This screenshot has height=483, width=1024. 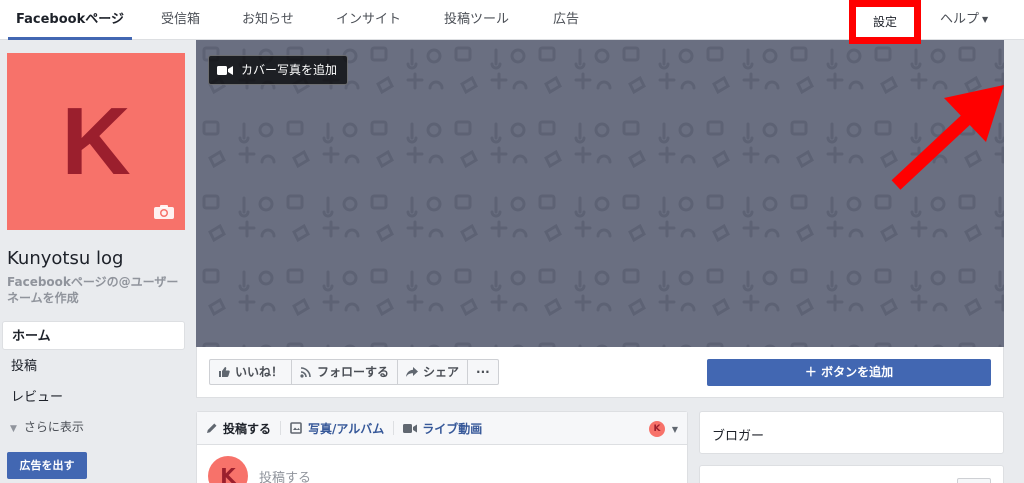 What do you see at coordinates (368, 20) in the screenshot?
I see `tab-insights: インサイト` at bounding box center [368, 20].